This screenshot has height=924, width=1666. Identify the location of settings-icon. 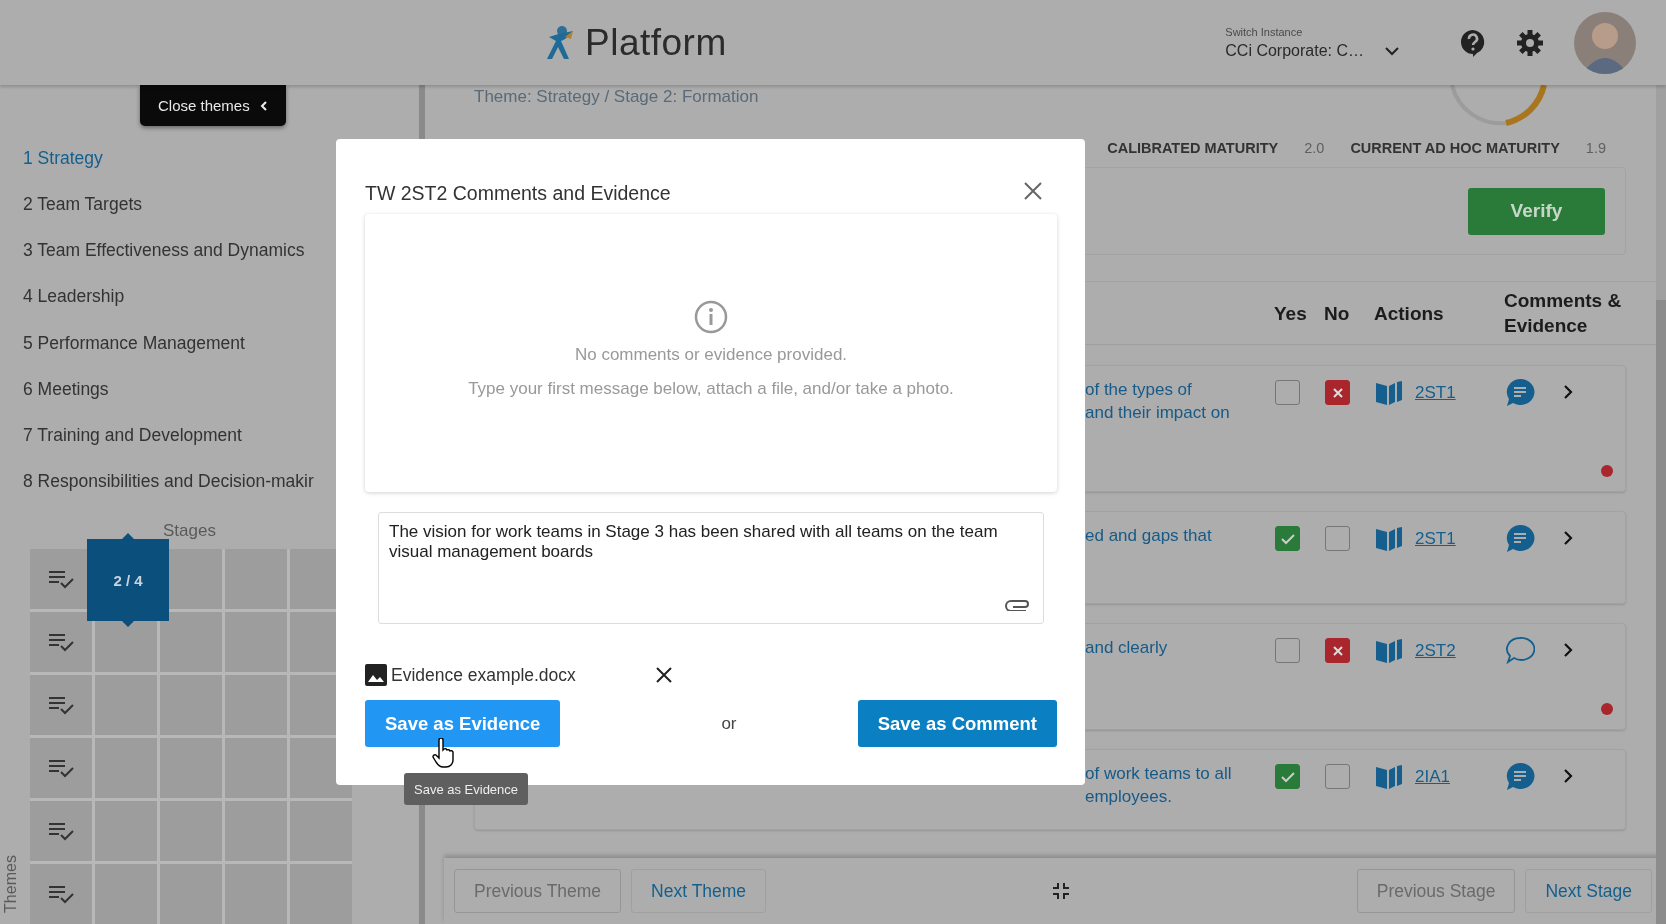
(1530, 42).